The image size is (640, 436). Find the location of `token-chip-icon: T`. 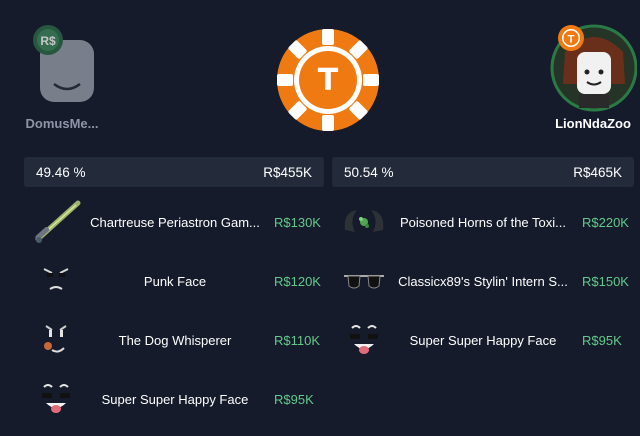

token-chip-icon: T is located at coordinates (328, 80).